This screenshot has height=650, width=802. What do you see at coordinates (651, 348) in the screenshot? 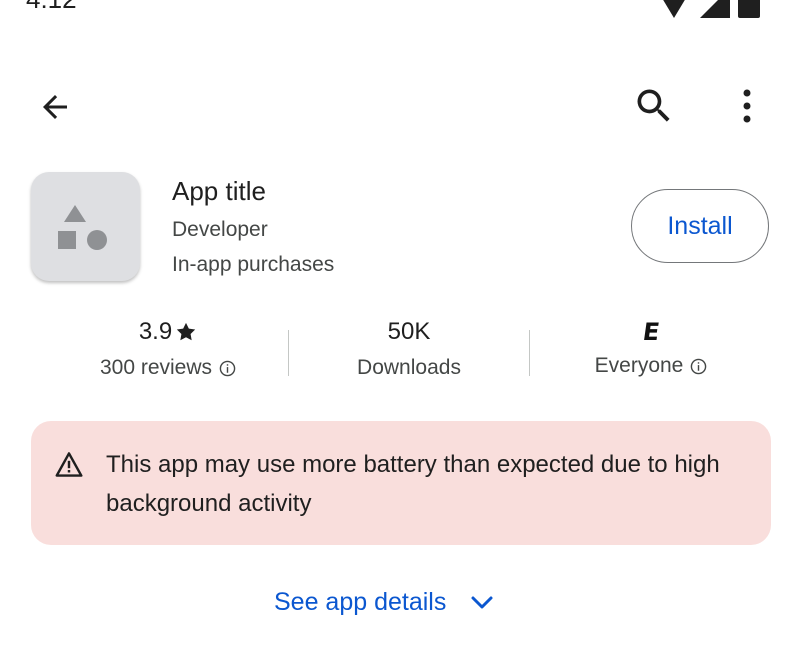
I see `stat-content-rating: E Everyone` at bounding box center [651, 348].